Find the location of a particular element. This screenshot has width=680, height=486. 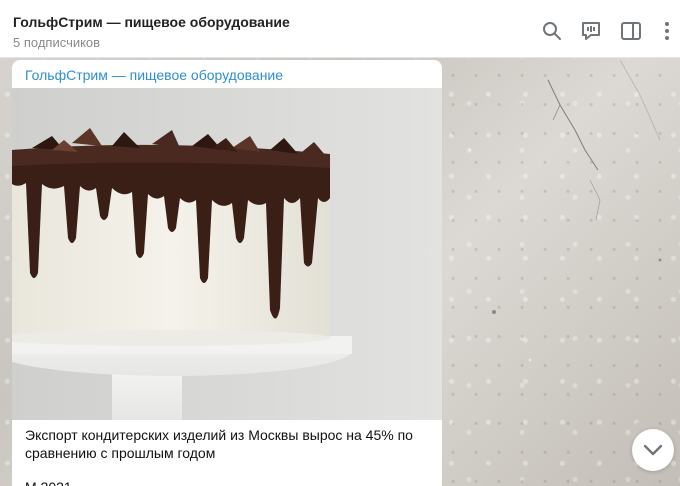

search-icon is located at coordinates (552, 31).